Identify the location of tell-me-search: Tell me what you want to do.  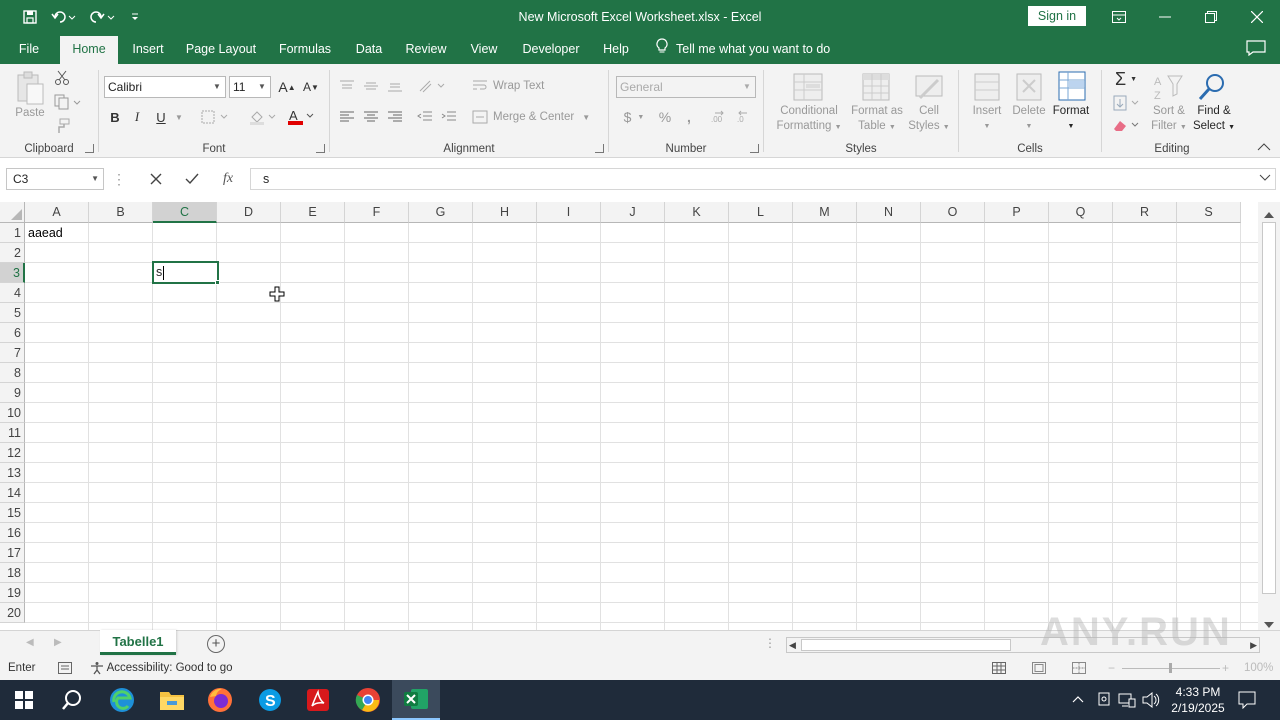
(743, 49).